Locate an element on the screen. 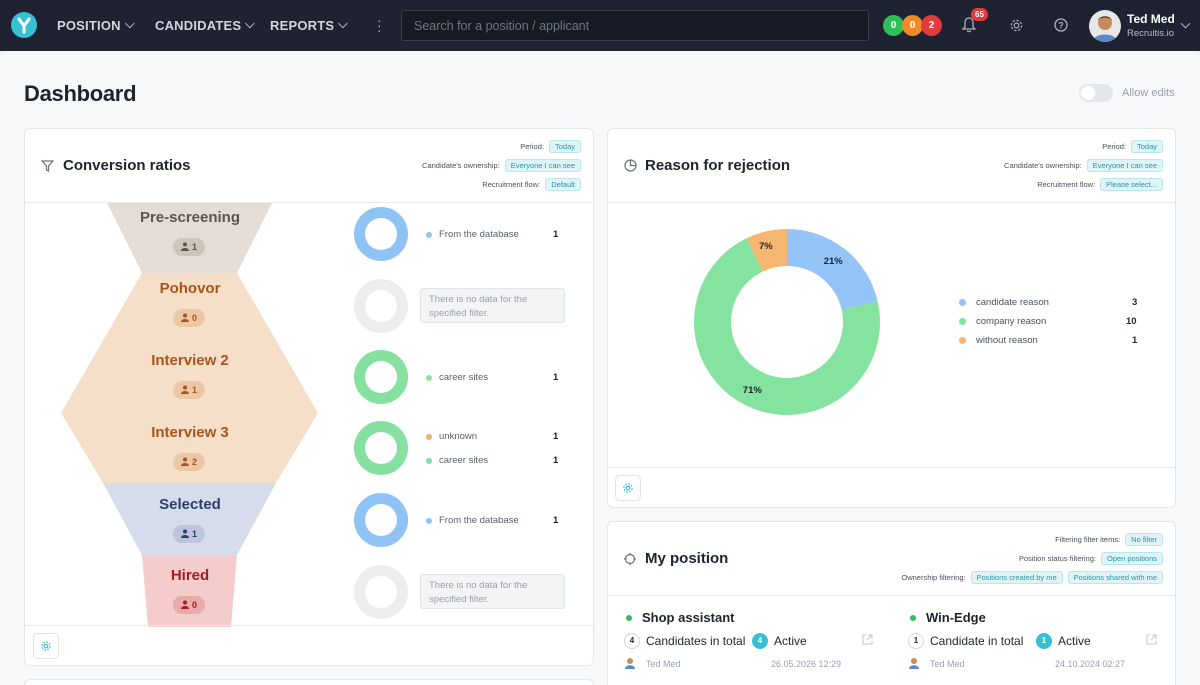 This screenshot has width=1200, height=685. position-name: Win-Edge is located at coordinates (956, 617).